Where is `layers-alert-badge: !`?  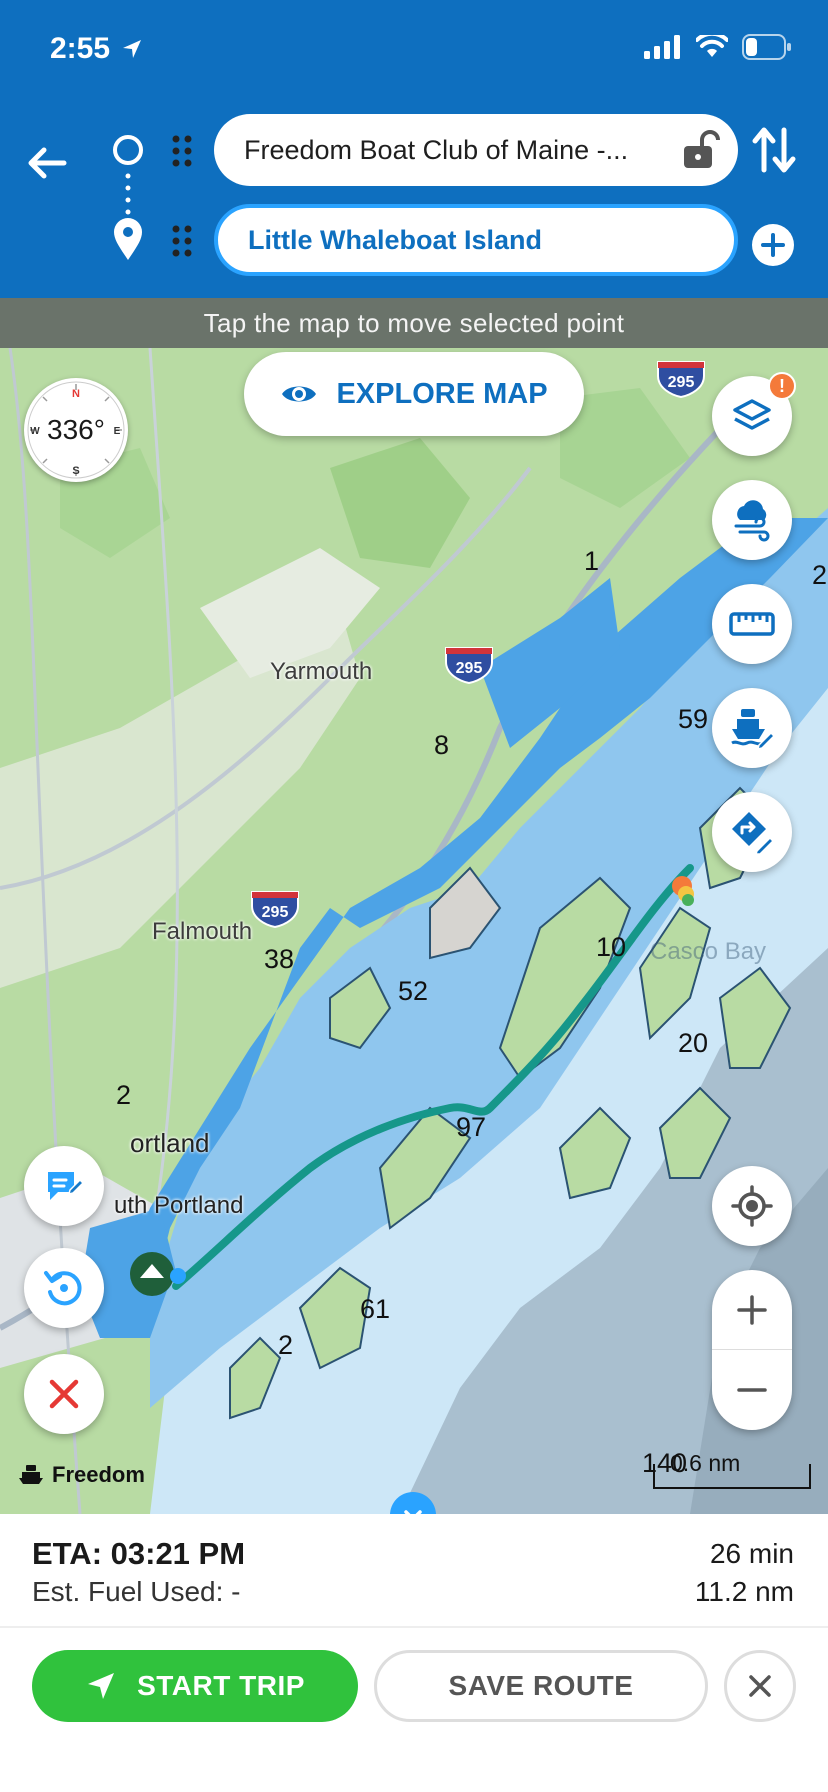 layers-alert-badge: ! is located at coordinates (782, 386).